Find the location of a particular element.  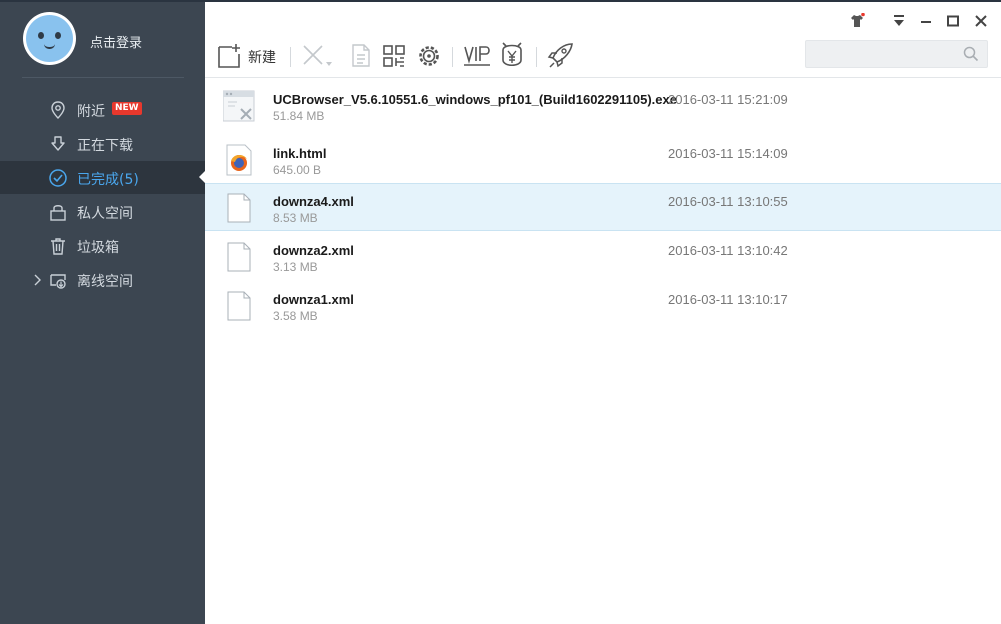

search-box is located at coordinates (896, 54).